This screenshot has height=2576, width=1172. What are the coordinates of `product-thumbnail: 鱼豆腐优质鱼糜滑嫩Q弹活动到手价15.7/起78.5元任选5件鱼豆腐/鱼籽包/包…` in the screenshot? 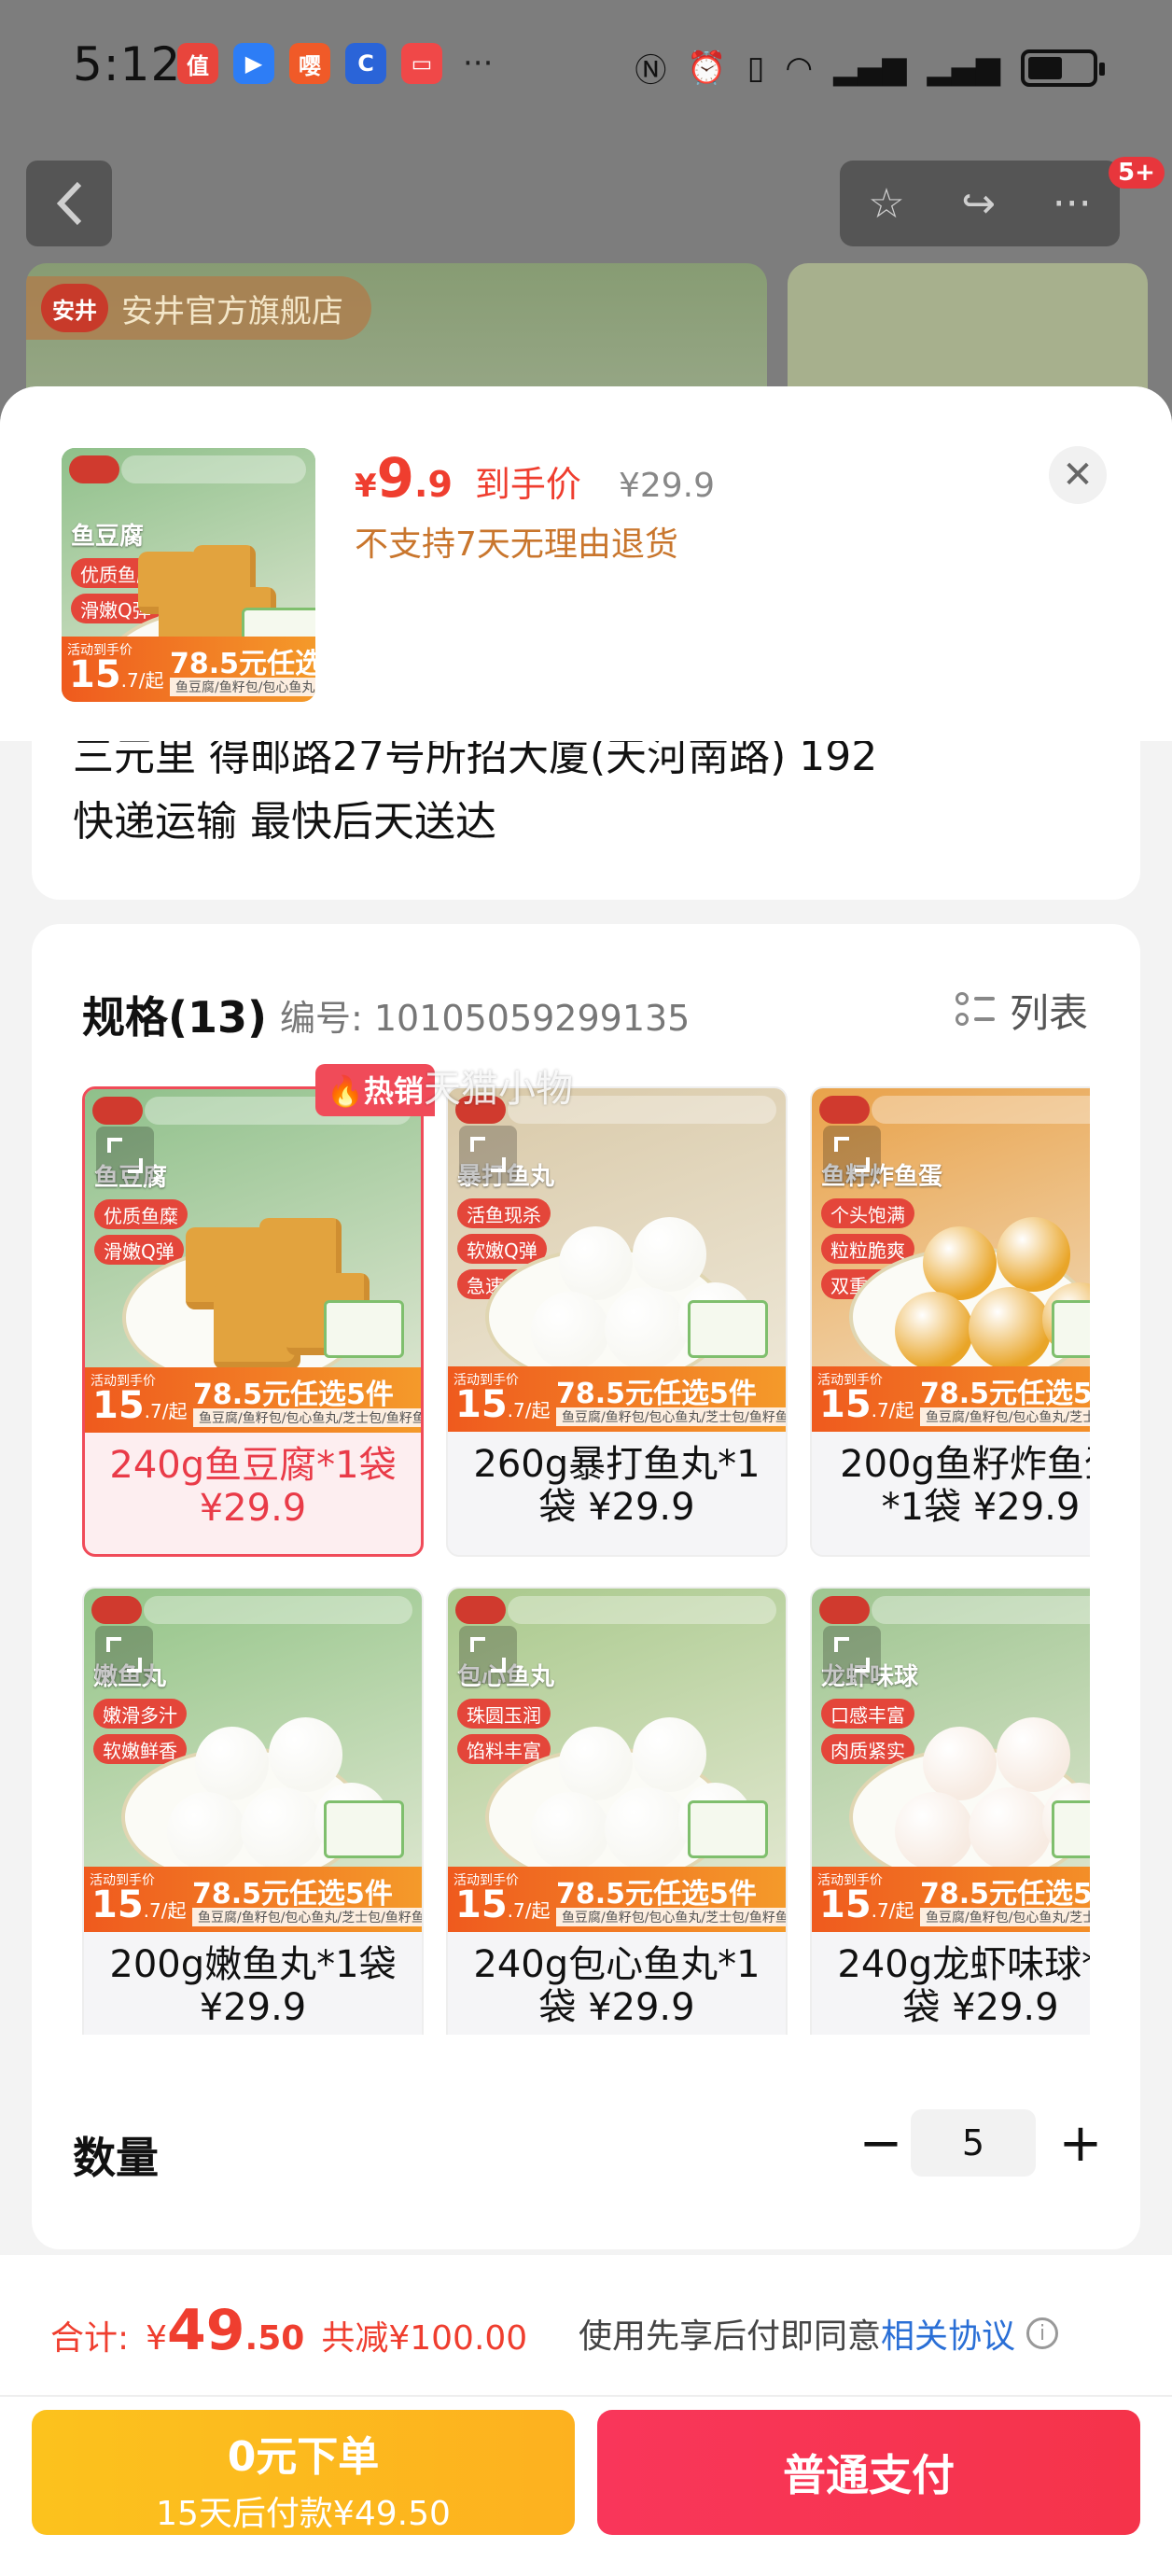 It's located at (188, 575).